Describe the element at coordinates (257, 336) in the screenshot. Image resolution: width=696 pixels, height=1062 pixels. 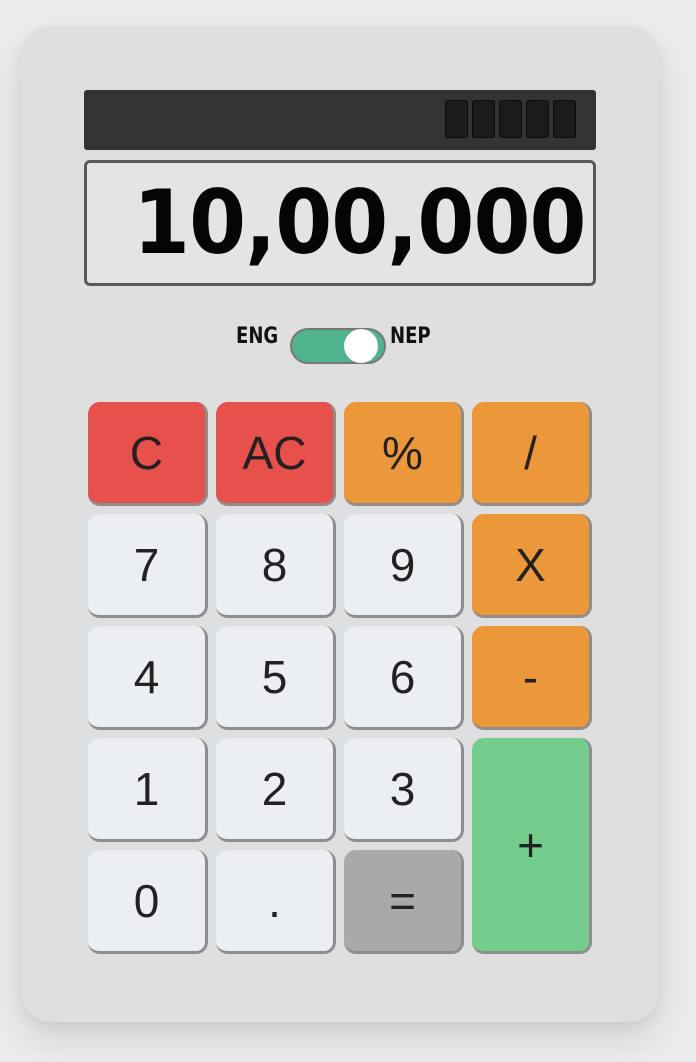
I see `language-label-eng: ENG` at that location.